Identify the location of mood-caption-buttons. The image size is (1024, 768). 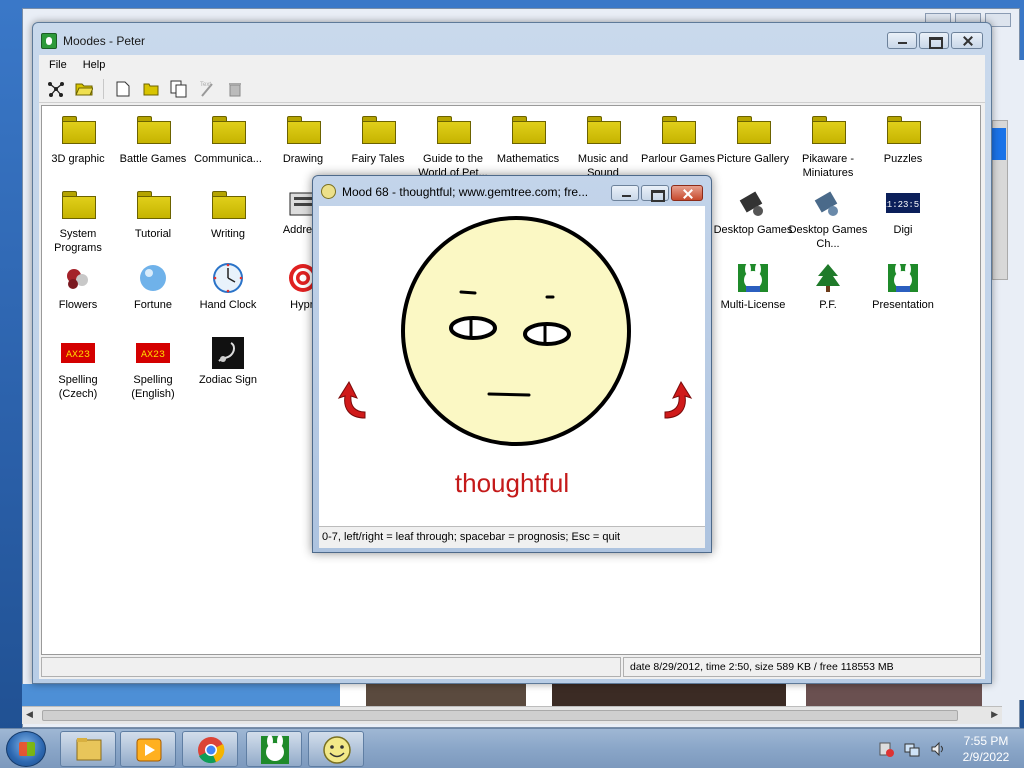
(657, 193).